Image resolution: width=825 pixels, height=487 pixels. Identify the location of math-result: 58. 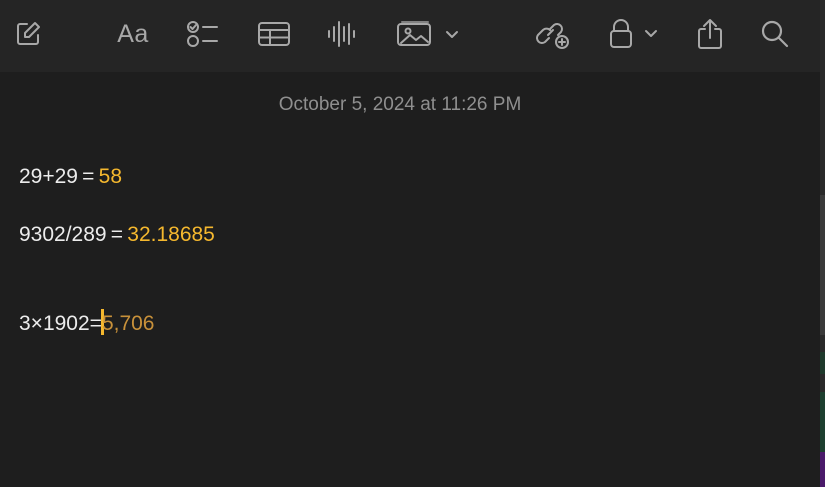
(110, 176).